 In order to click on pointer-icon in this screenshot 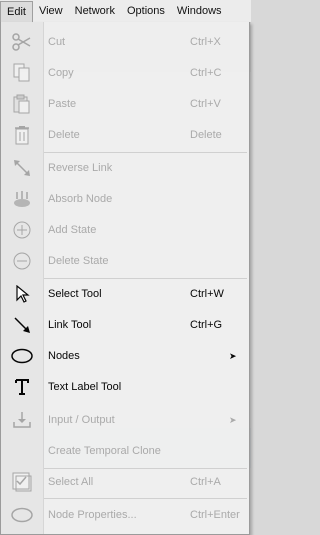, I will do `click(22, 294)`.